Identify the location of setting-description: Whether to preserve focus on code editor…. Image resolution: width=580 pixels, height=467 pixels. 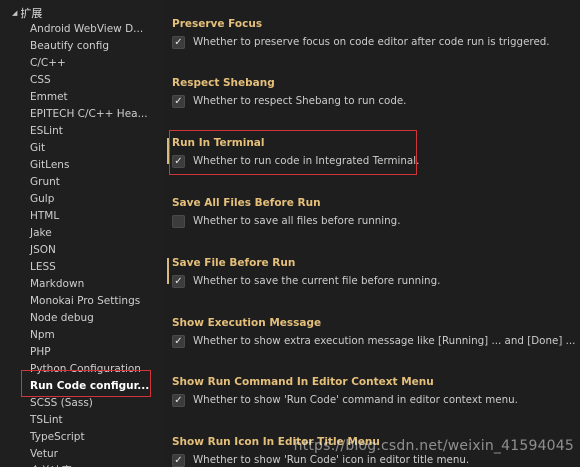
(371, 42).